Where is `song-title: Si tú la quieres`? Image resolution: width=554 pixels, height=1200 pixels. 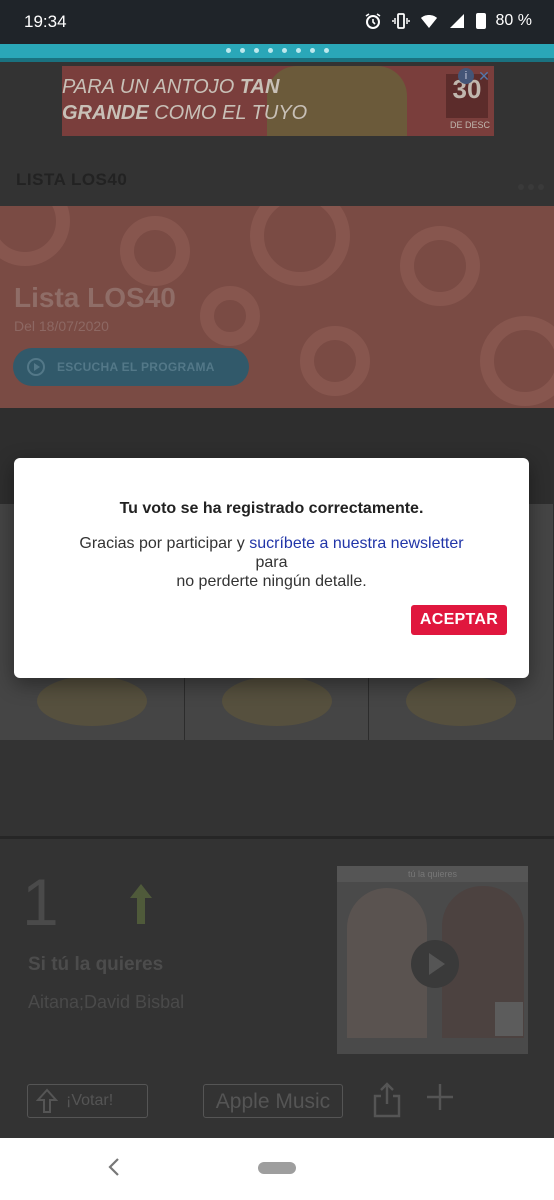
song-title: Si tú la quieres is located at coordinates (96, 964).